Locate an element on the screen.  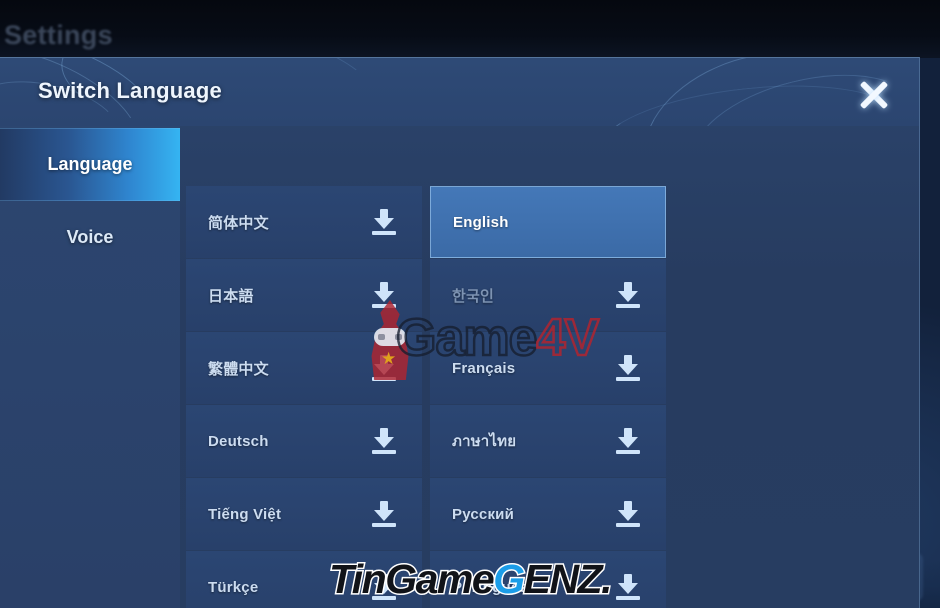
language-cell-label: 繁體中文 is located at coordinates (238, 369).